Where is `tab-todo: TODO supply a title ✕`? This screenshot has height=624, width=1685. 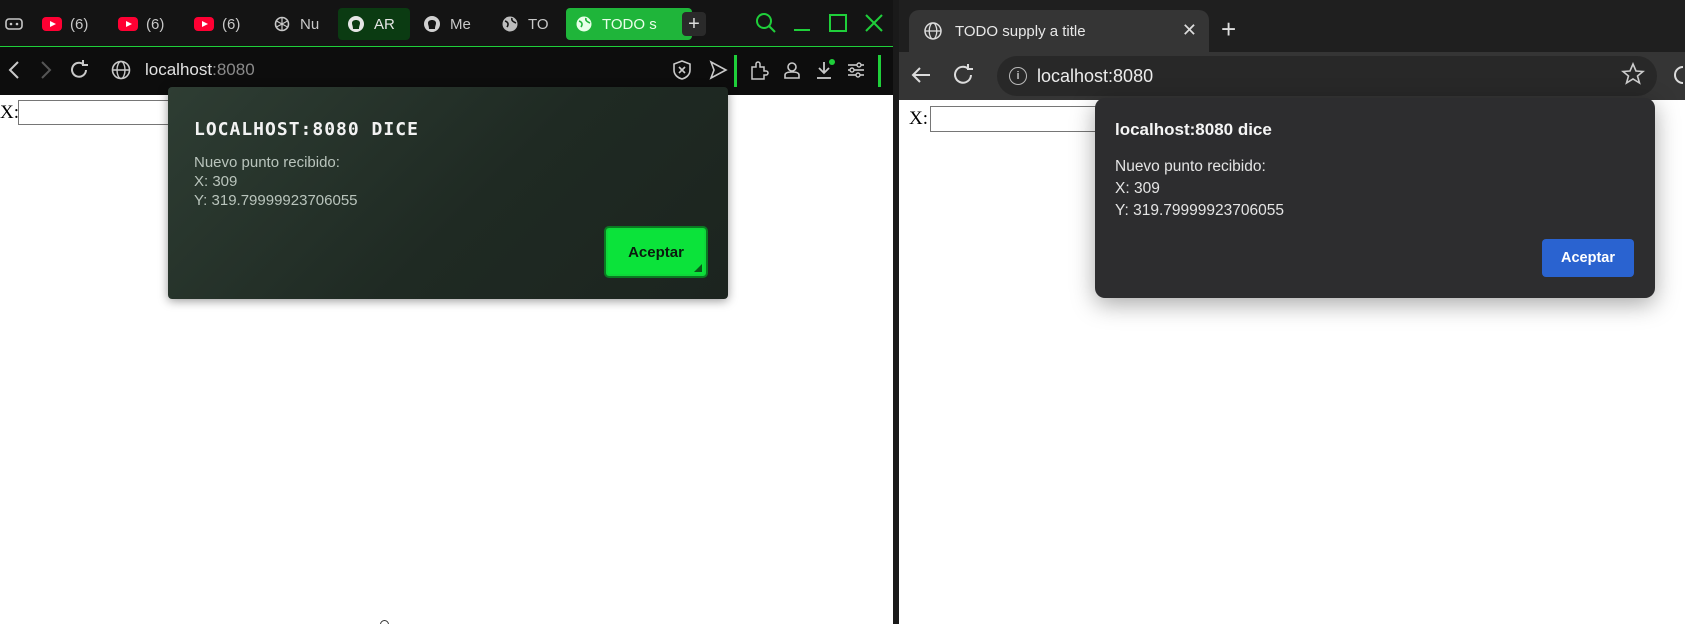 tab-todo: TODO supply a title ✕ is located at coordinates (1059, 31).